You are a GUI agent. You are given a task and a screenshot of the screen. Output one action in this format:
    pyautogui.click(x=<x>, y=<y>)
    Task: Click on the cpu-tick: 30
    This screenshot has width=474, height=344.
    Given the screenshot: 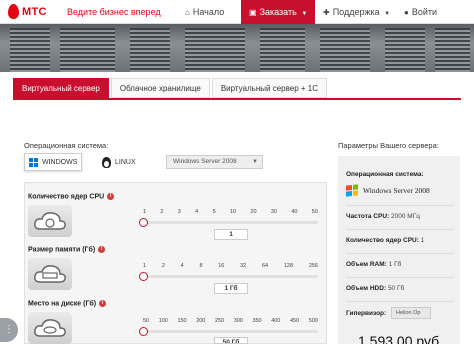 What is the action you would take?
    pyautogui.click(x=273, y=212)
    